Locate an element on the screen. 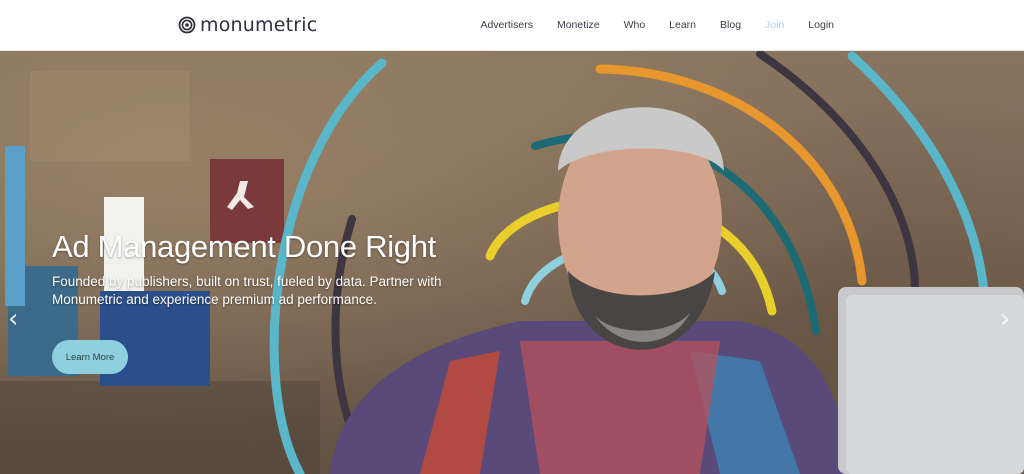 This screenshot has width=1024, height=474. chevron-right-icon: › is located at coordinates (1008, 319).